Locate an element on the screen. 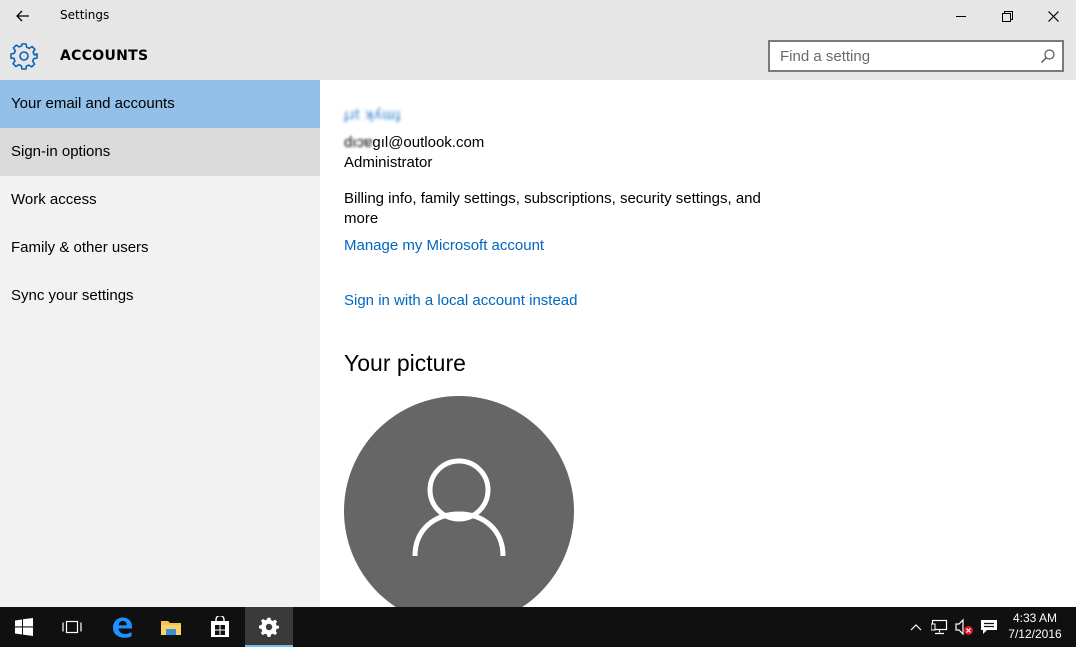  settings-taskbar-button is located at coordinates (269, 627).